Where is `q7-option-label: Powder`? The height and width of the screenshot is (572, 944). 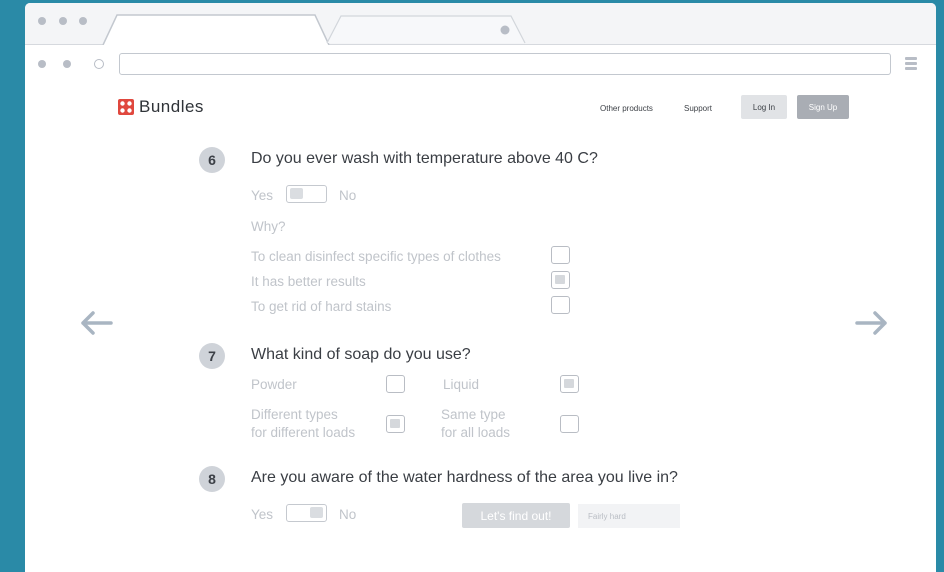 q7-option-label: Powder is located at coordinates (274, 384).